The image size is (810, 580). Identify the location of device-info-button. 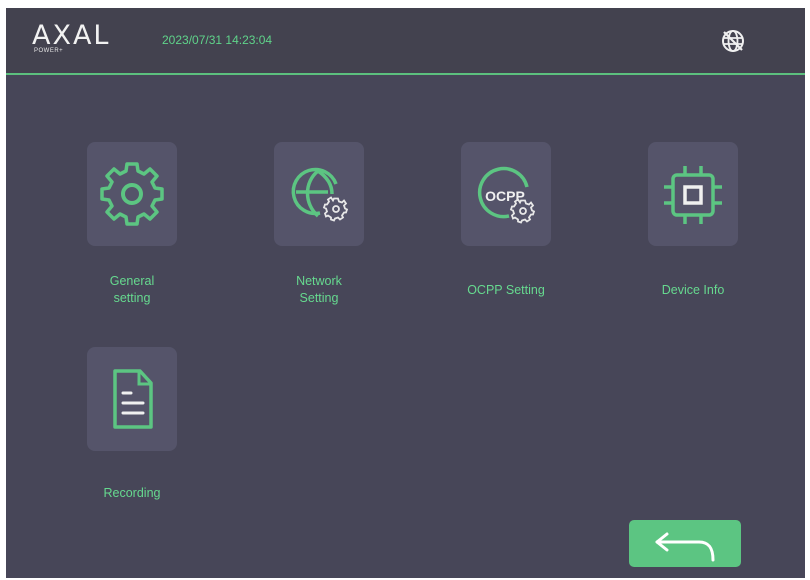
(693, 194).